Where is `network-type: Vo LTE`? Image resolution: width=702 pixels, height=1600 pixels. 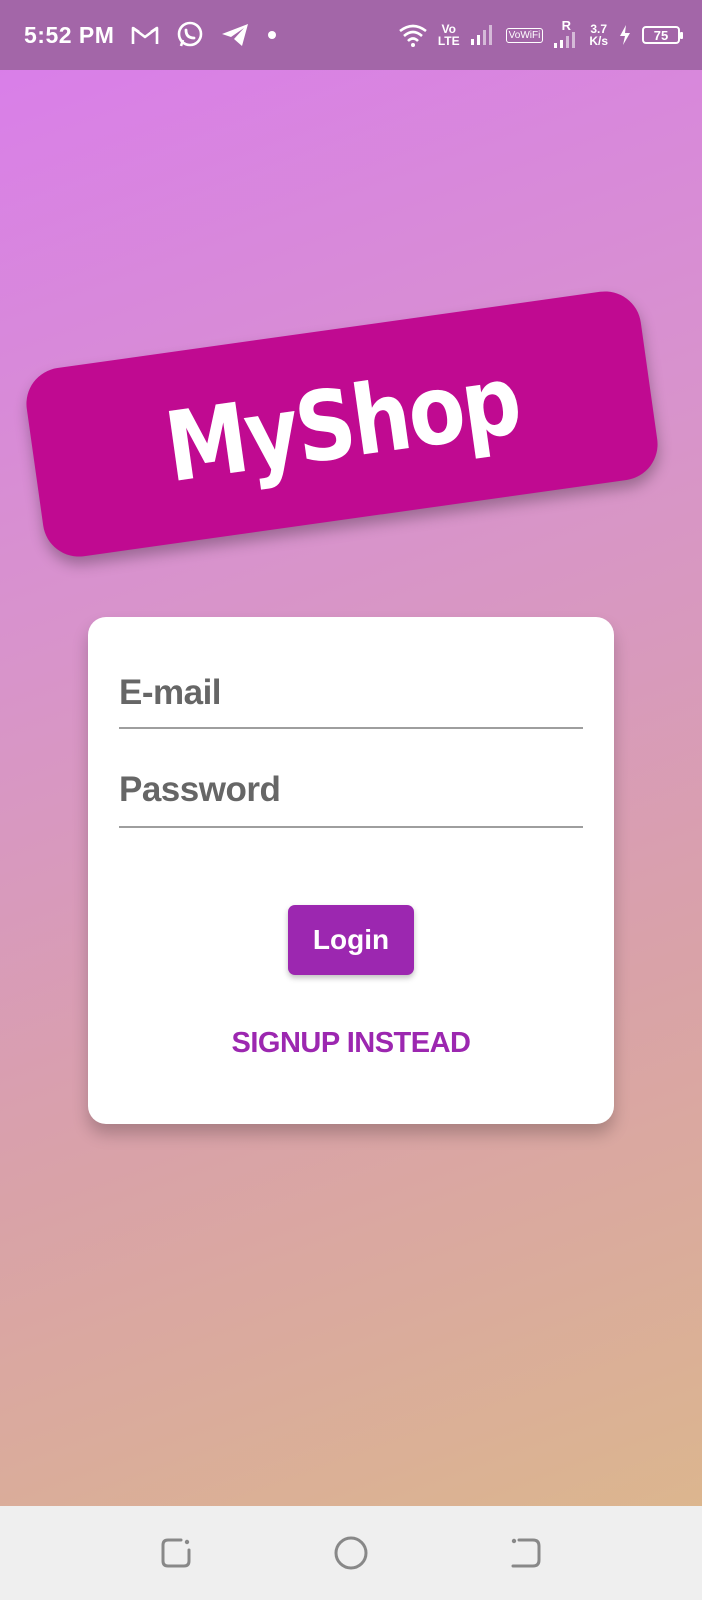 network-type: Vo LTE is located at coordinates (449, 35).